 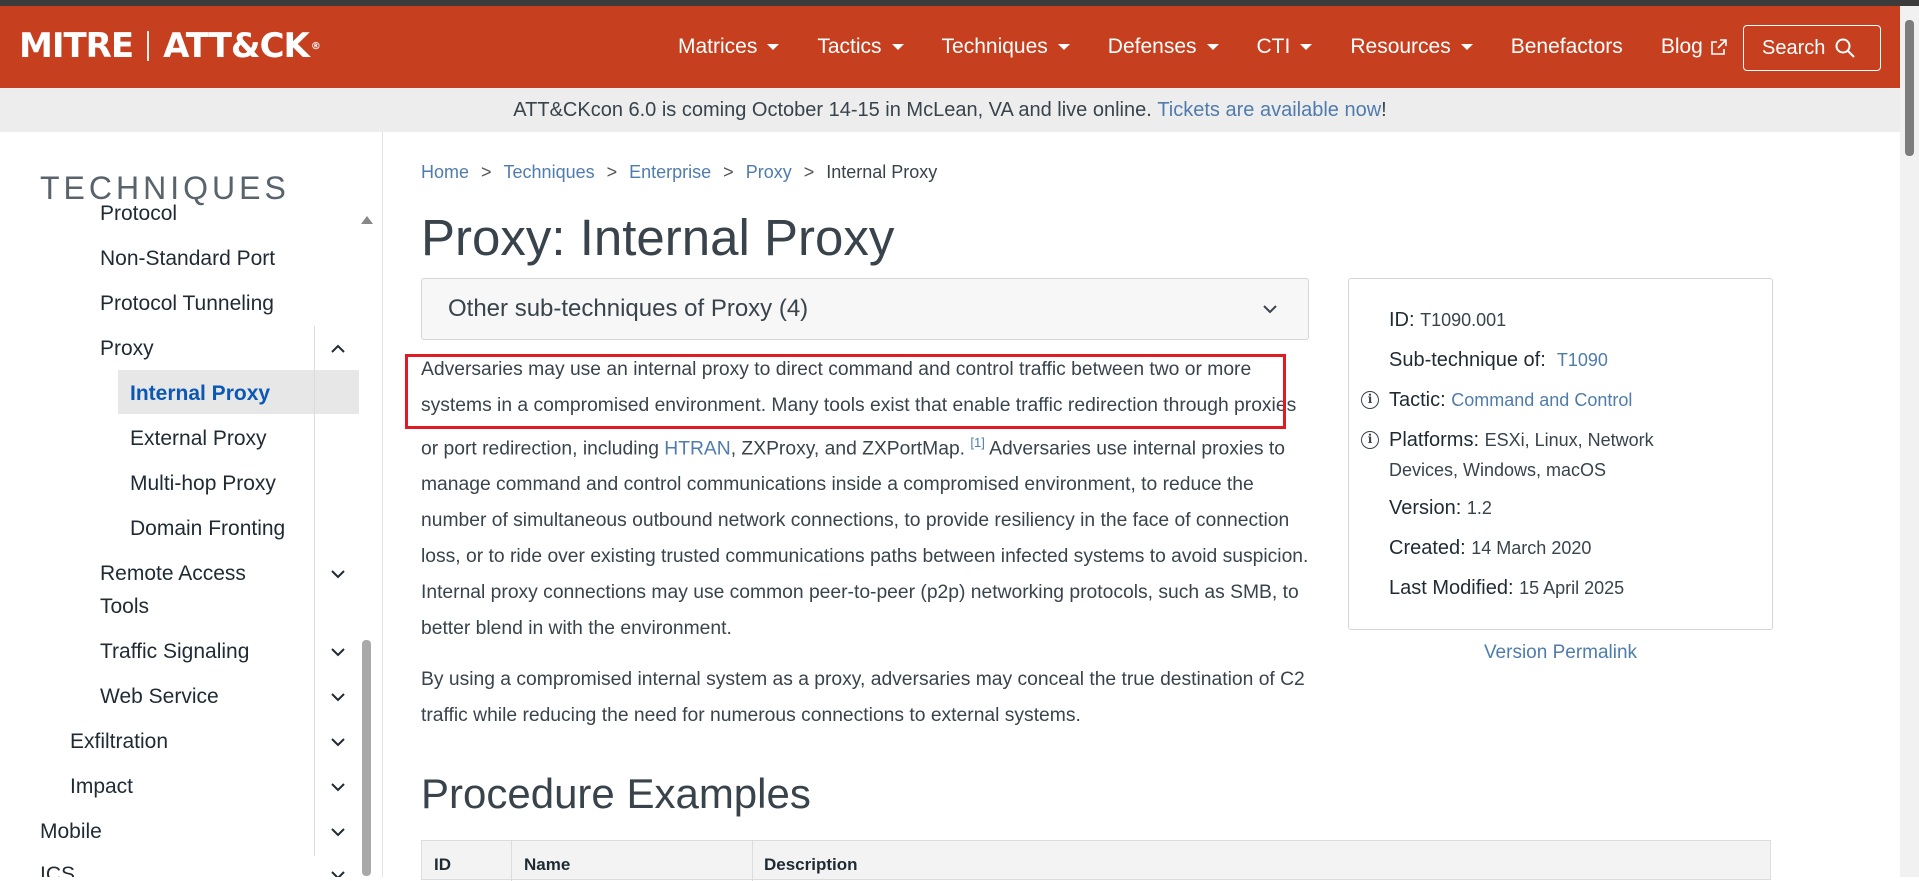 I want to click on nav-defenses: Defenses, so click(x=1163, y=47).